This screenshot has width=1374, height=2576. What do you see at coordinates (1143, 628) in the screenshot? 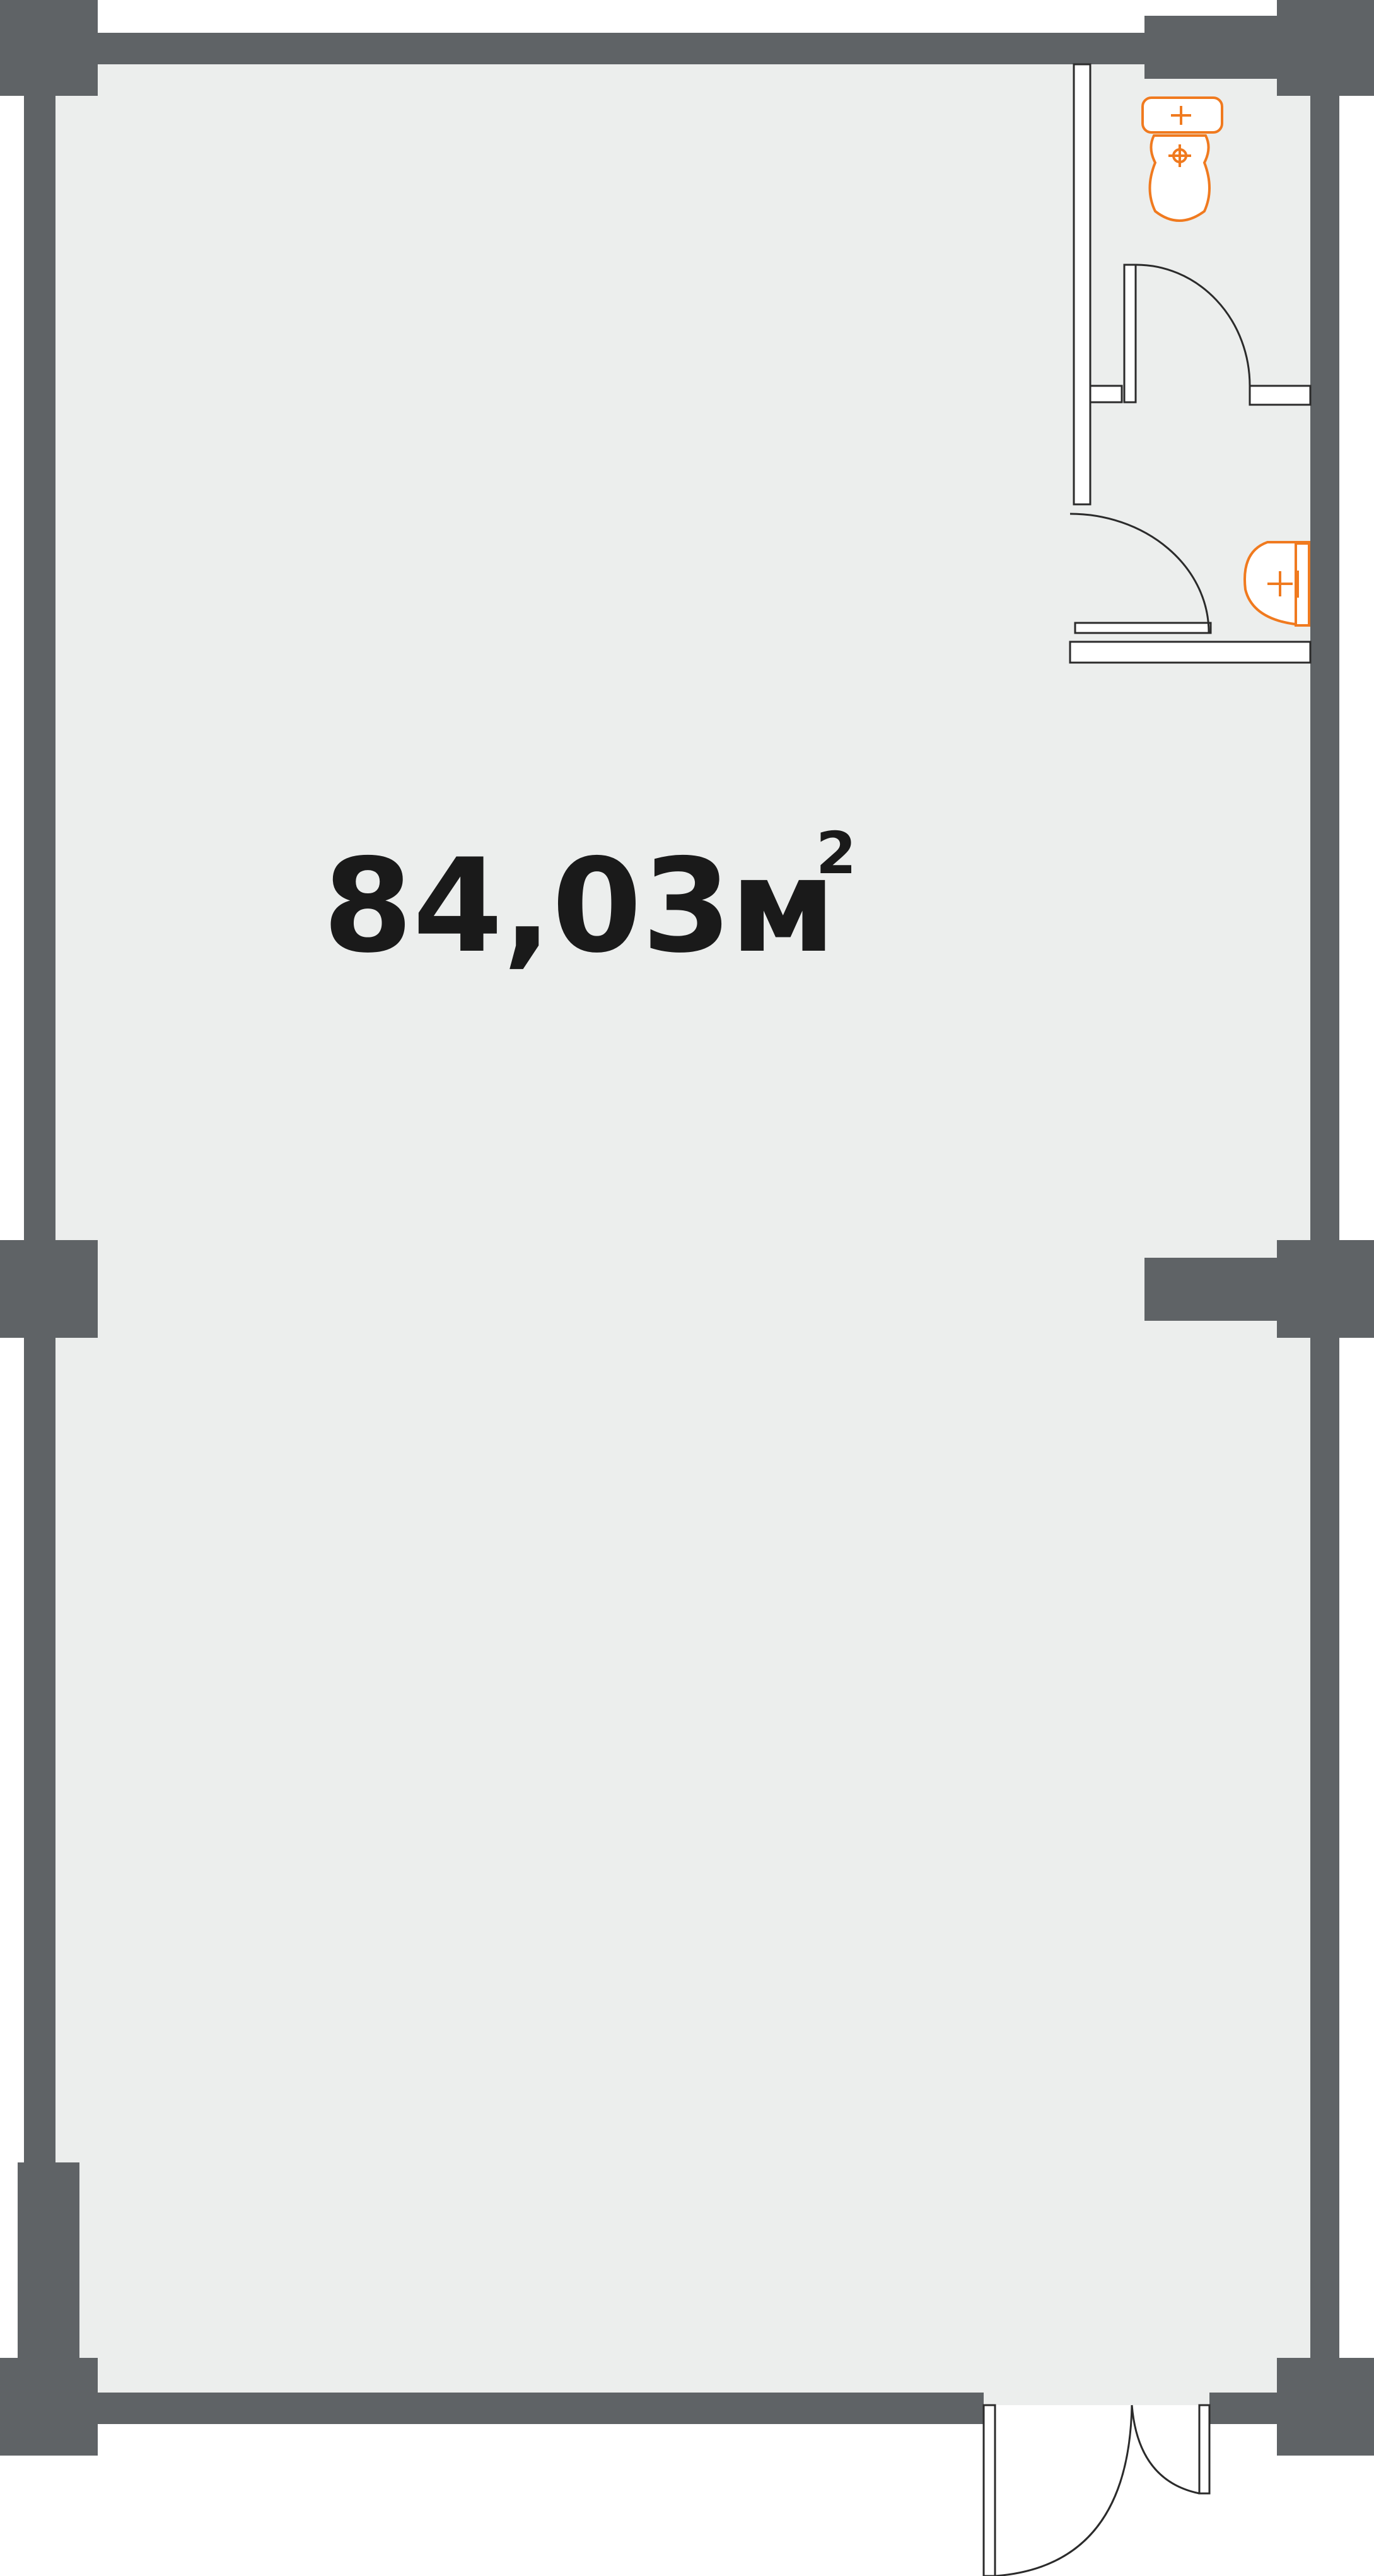
I see `bathroom-door-leaf` at bounding box center [1143, 628].